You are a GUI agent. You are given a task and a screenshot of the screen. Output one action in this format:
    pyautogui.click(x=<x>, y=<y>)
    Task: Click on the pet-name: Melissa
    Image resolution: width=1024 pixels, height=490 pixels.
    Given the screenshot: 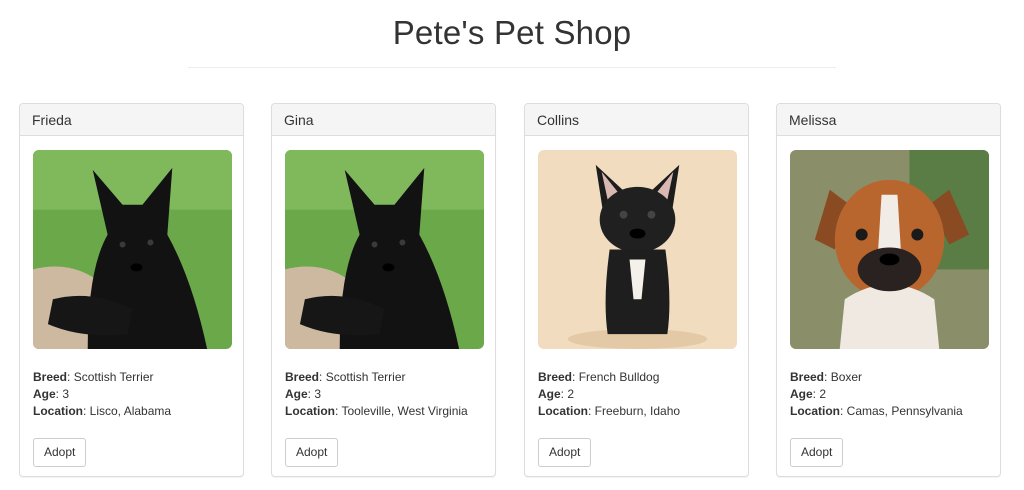 What is the action you would take?
    pyautogui.click(x=888, y=120)
    